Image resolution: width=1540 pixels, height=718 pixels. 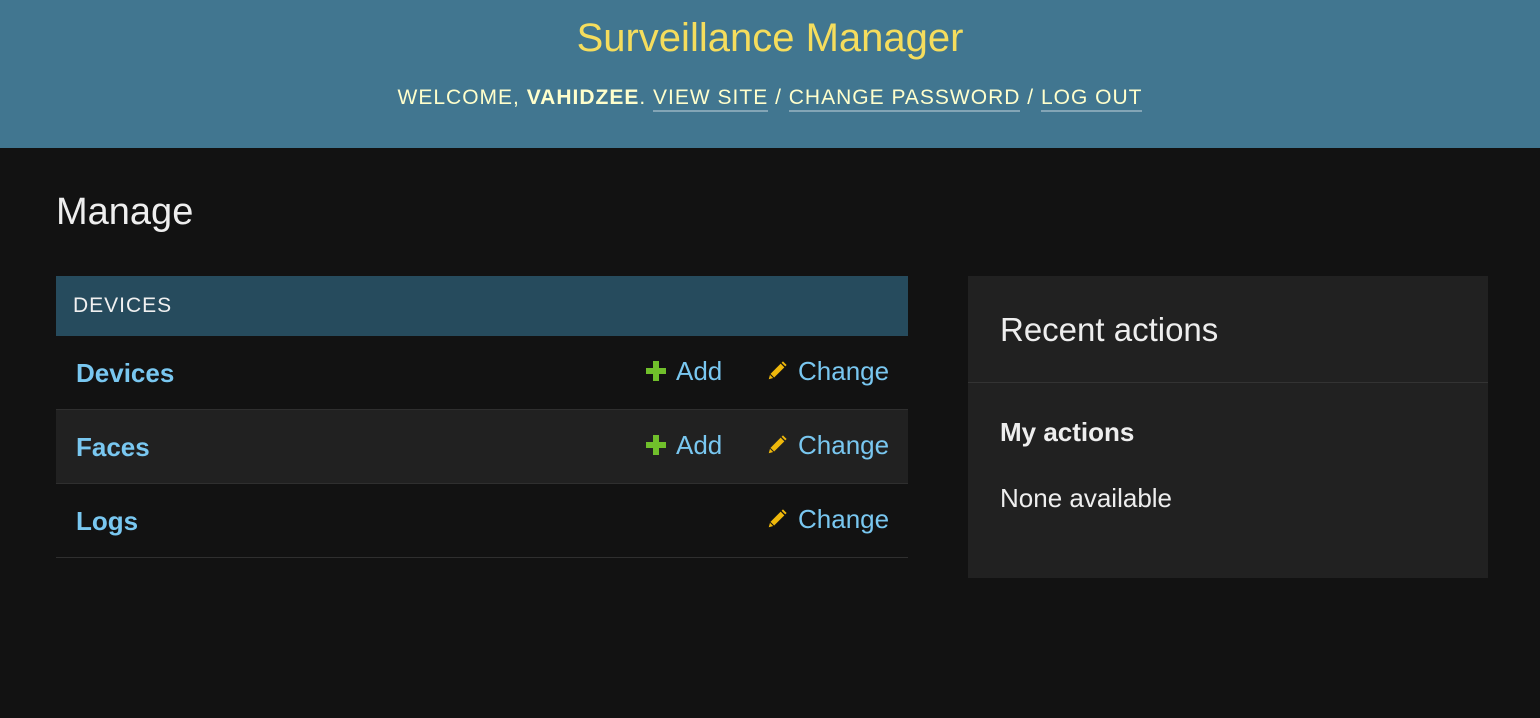 I want to click on welcome-text: Welcome,, so click(x=458, y=97).